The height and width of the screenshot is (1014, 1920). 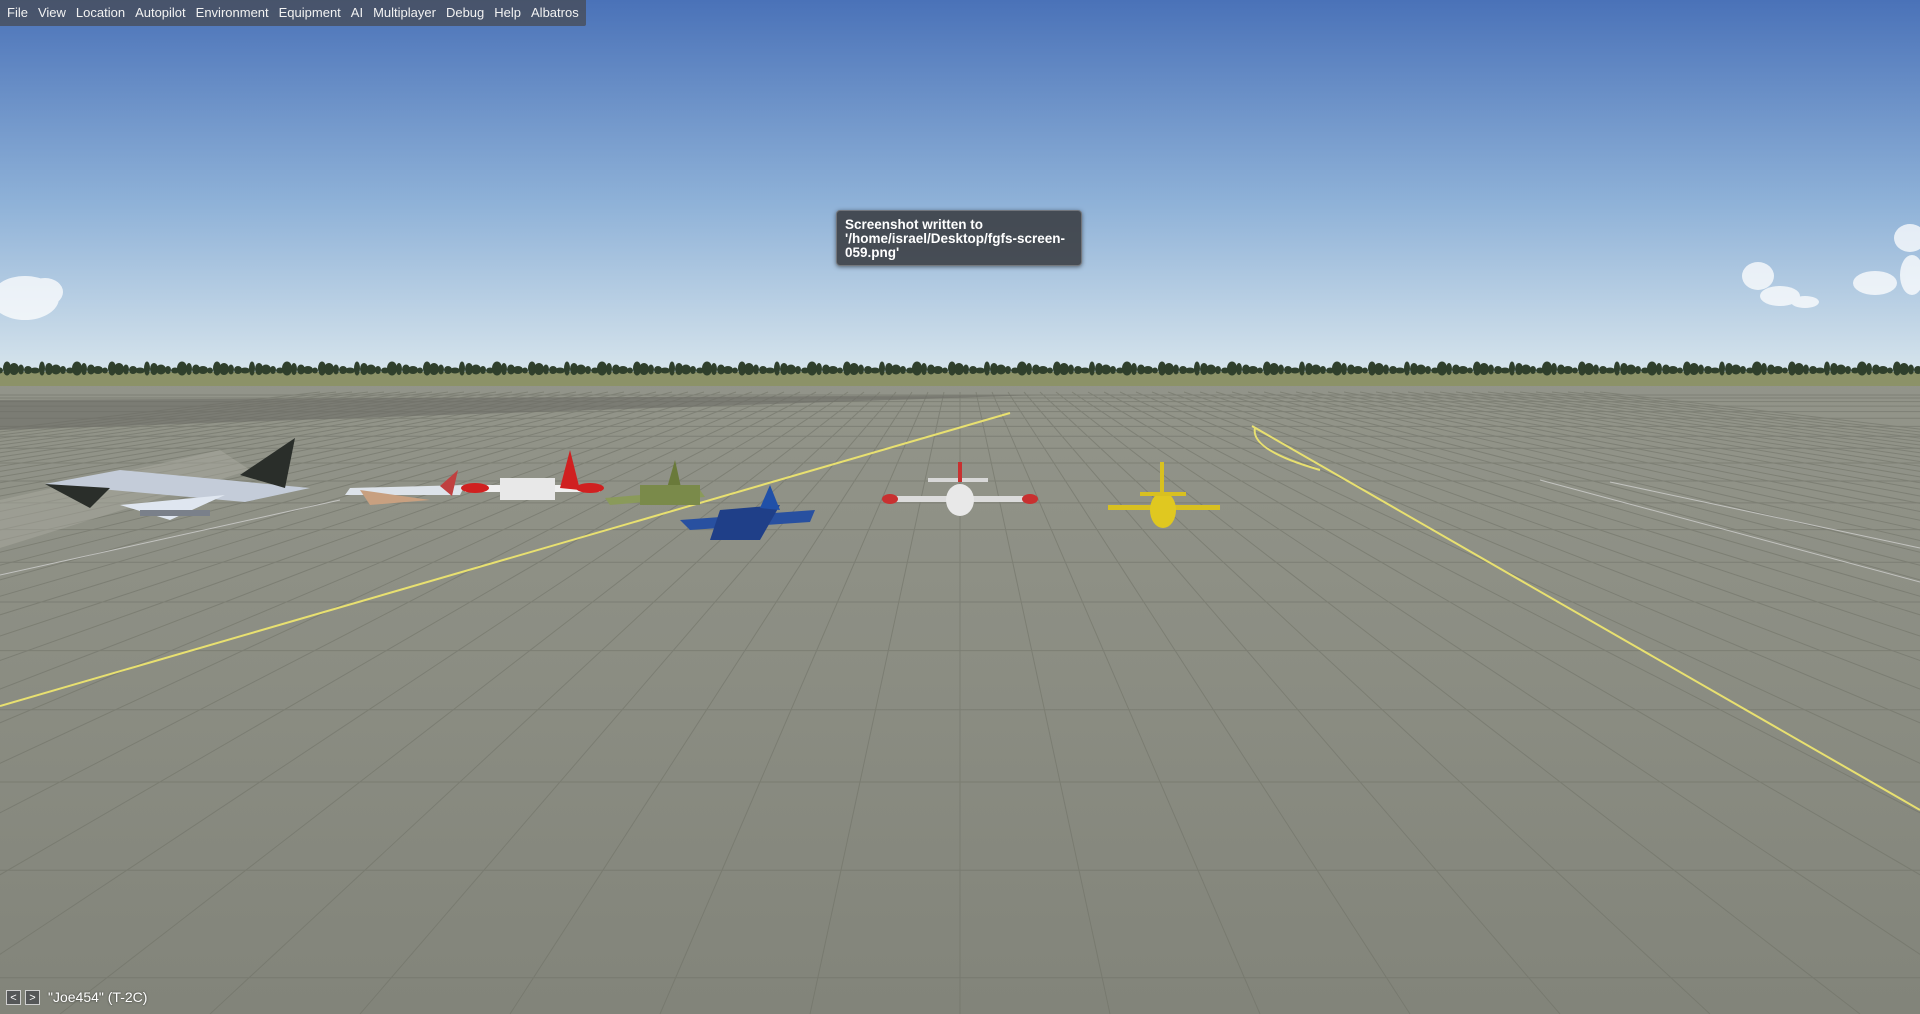 What do you see at coordinates (507, 13) in the screenshot?
I see `menu-help: Help` at bounding box center [507, 13].